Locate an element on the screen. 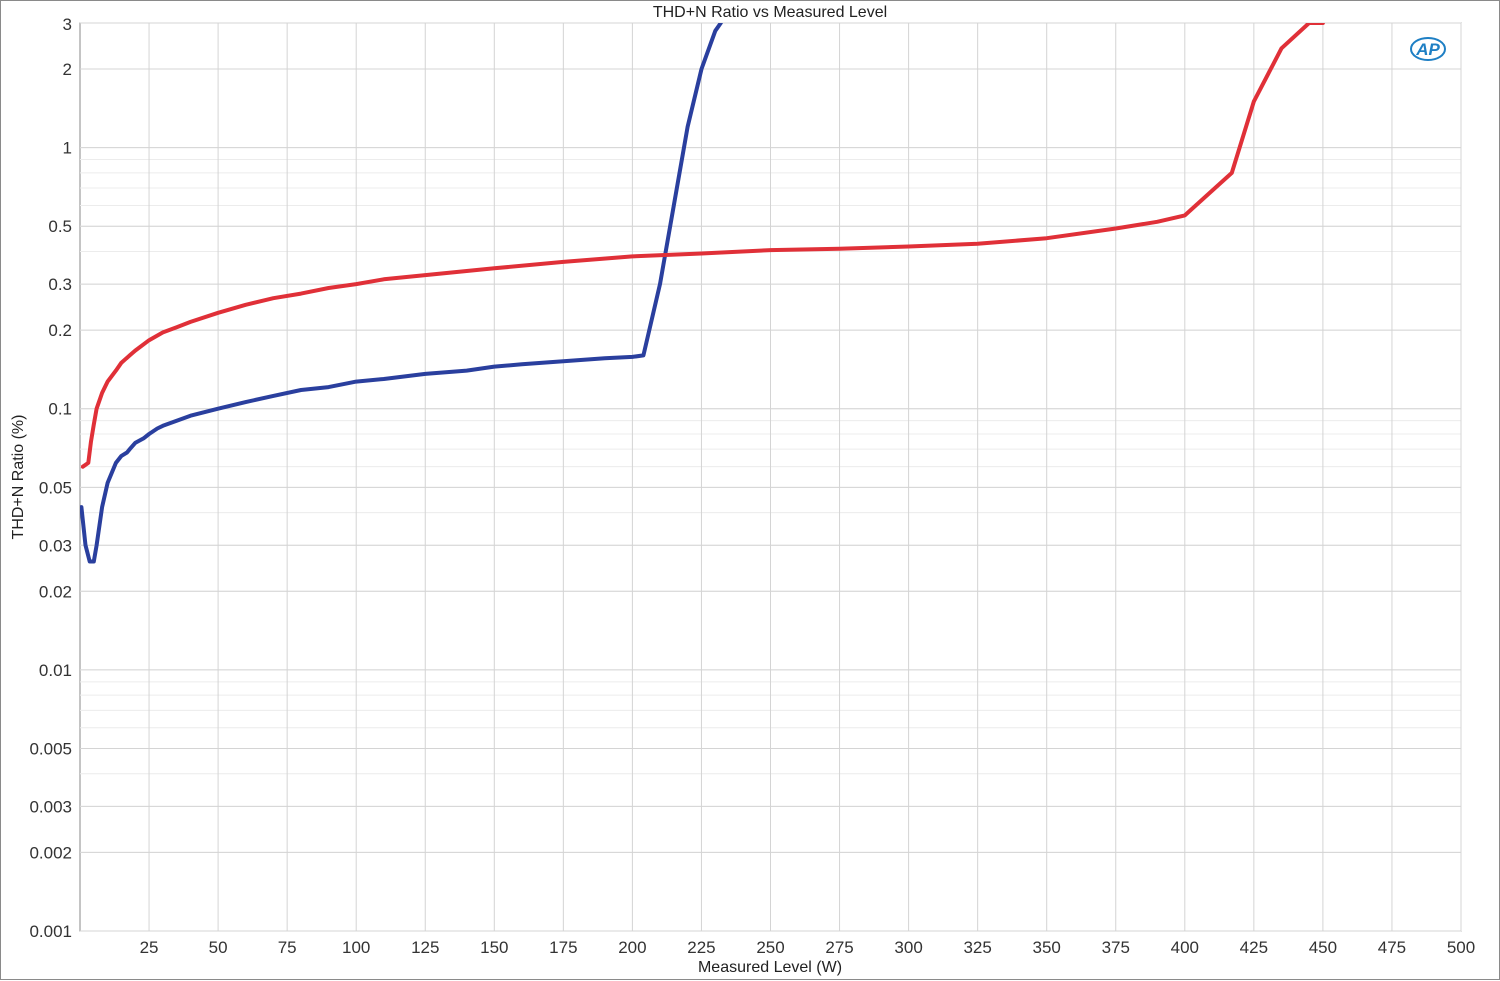  x-tick-label: 200 is located at coordinates (632, 947).